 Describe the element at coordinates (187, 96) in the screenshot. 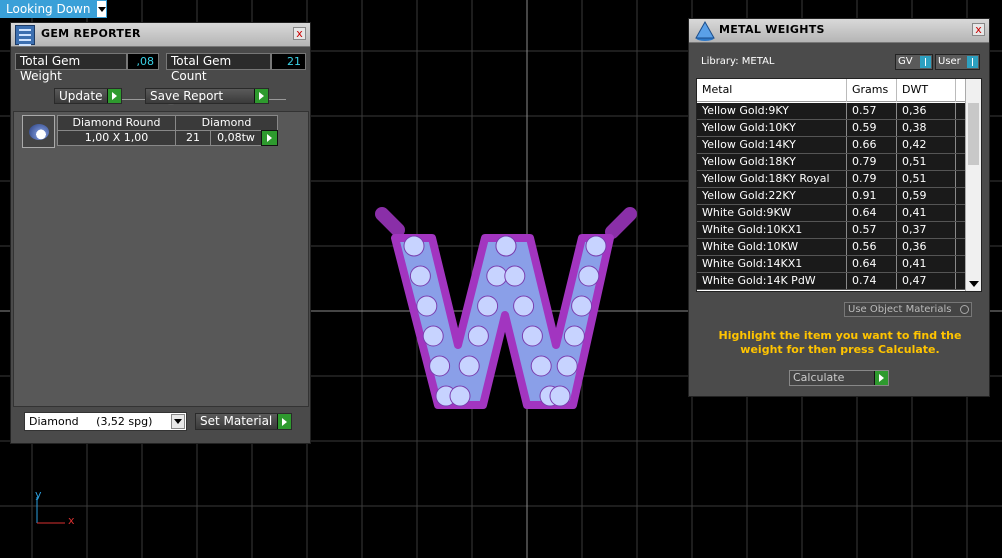

I see `save-report-label: Save Report` at that location.